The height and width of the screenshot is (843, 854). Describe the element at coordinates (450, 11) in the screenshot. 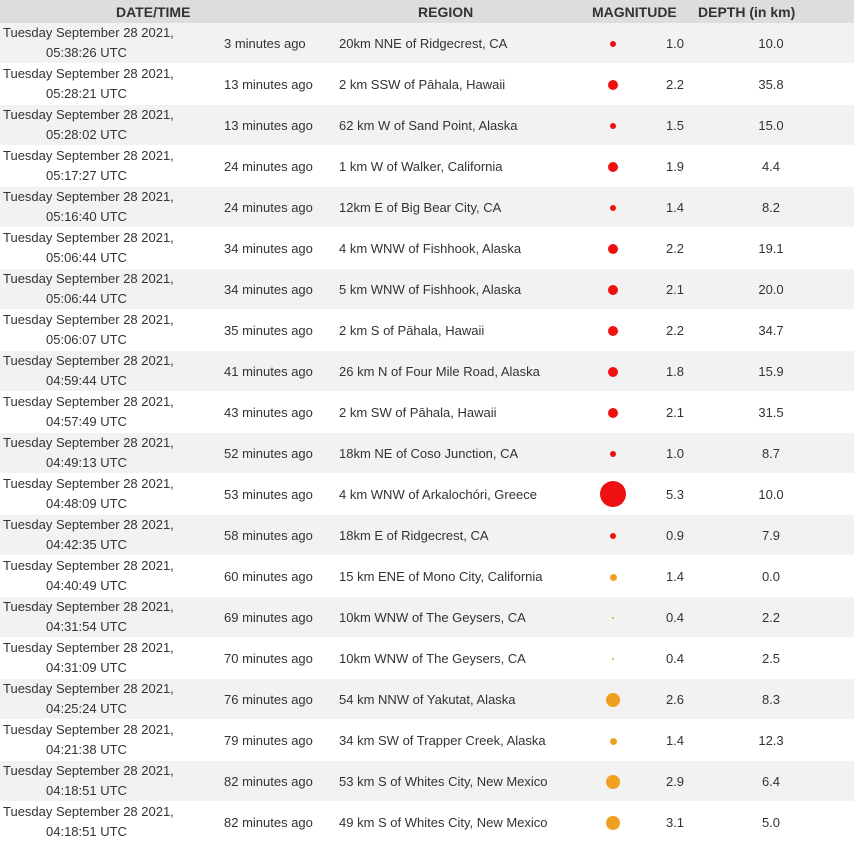

I see `header-region: REGION` at that location.